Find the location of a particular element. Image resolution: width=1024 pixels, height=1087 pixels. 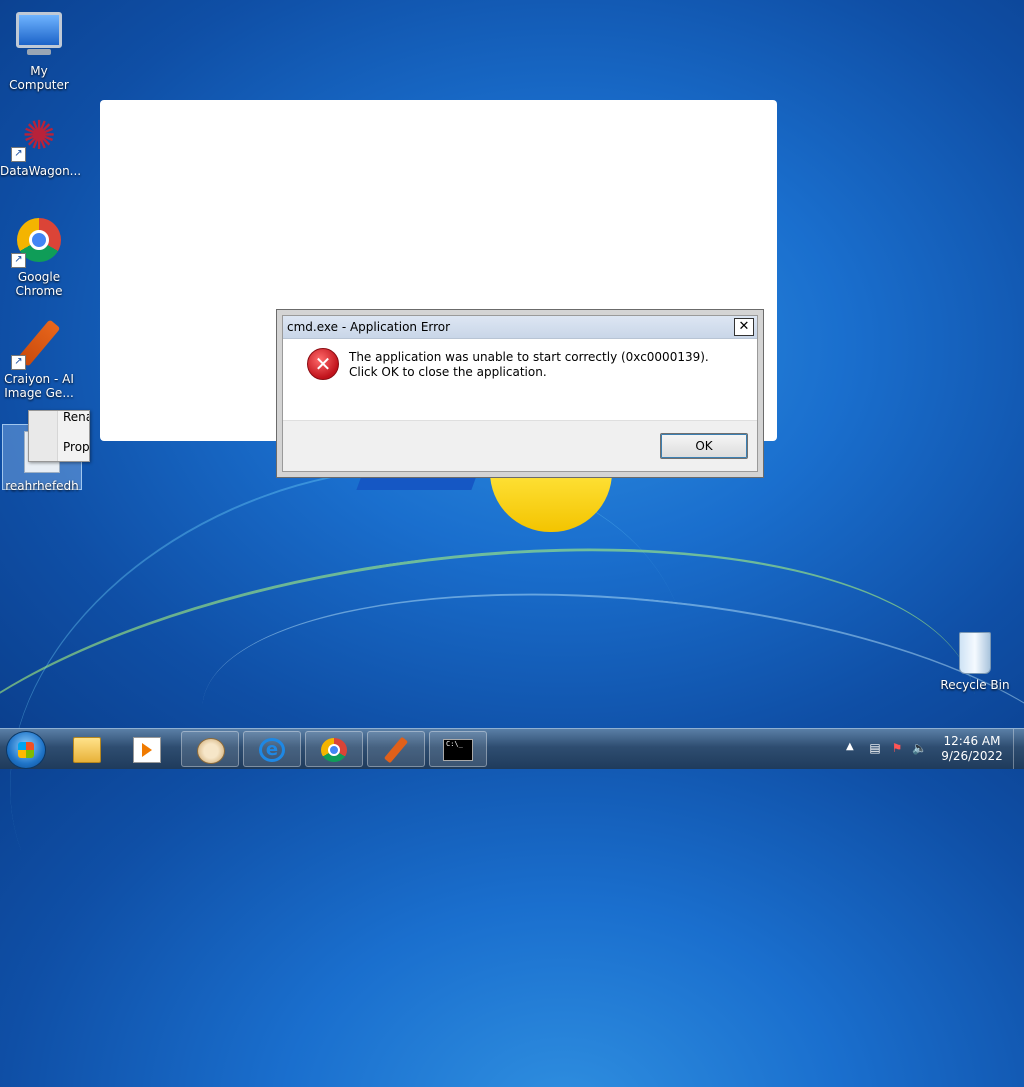

taskbar-item-cmd: C:\_ is located at coordinates (458, 749).